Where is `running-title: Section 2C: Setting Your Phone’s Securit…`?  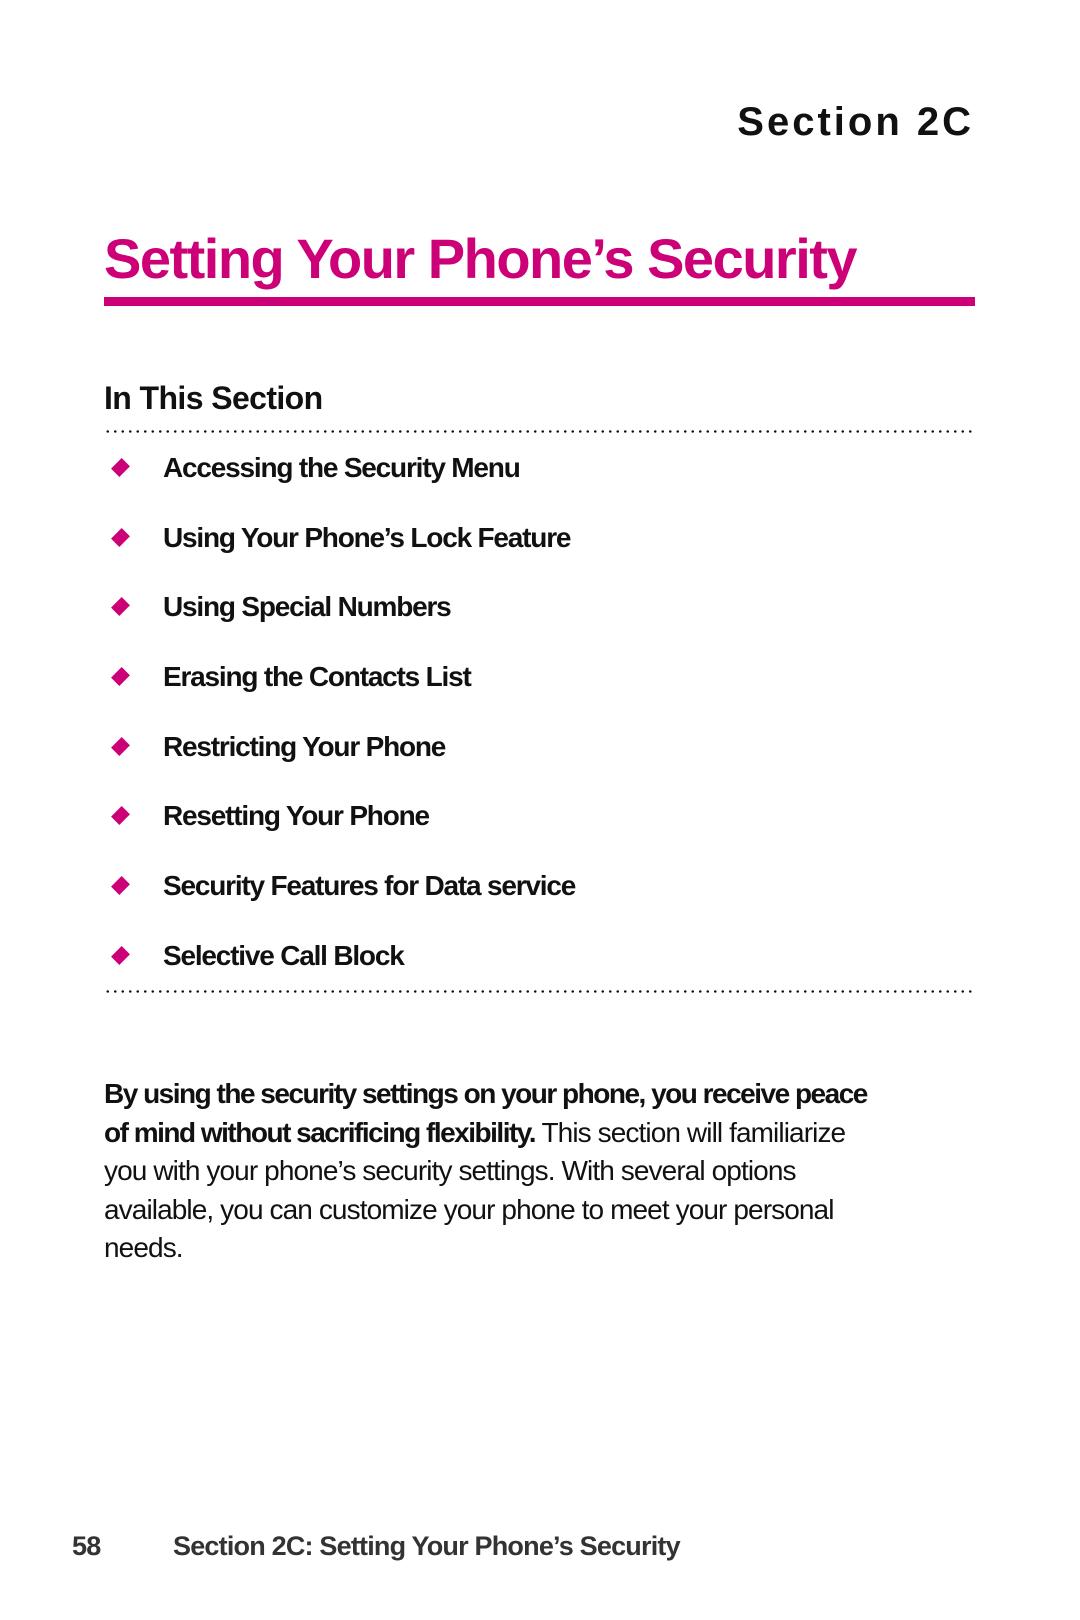 running-title: Section 2C: Setting Your Phone’s Securit… is located at coordinates (427, 1546).